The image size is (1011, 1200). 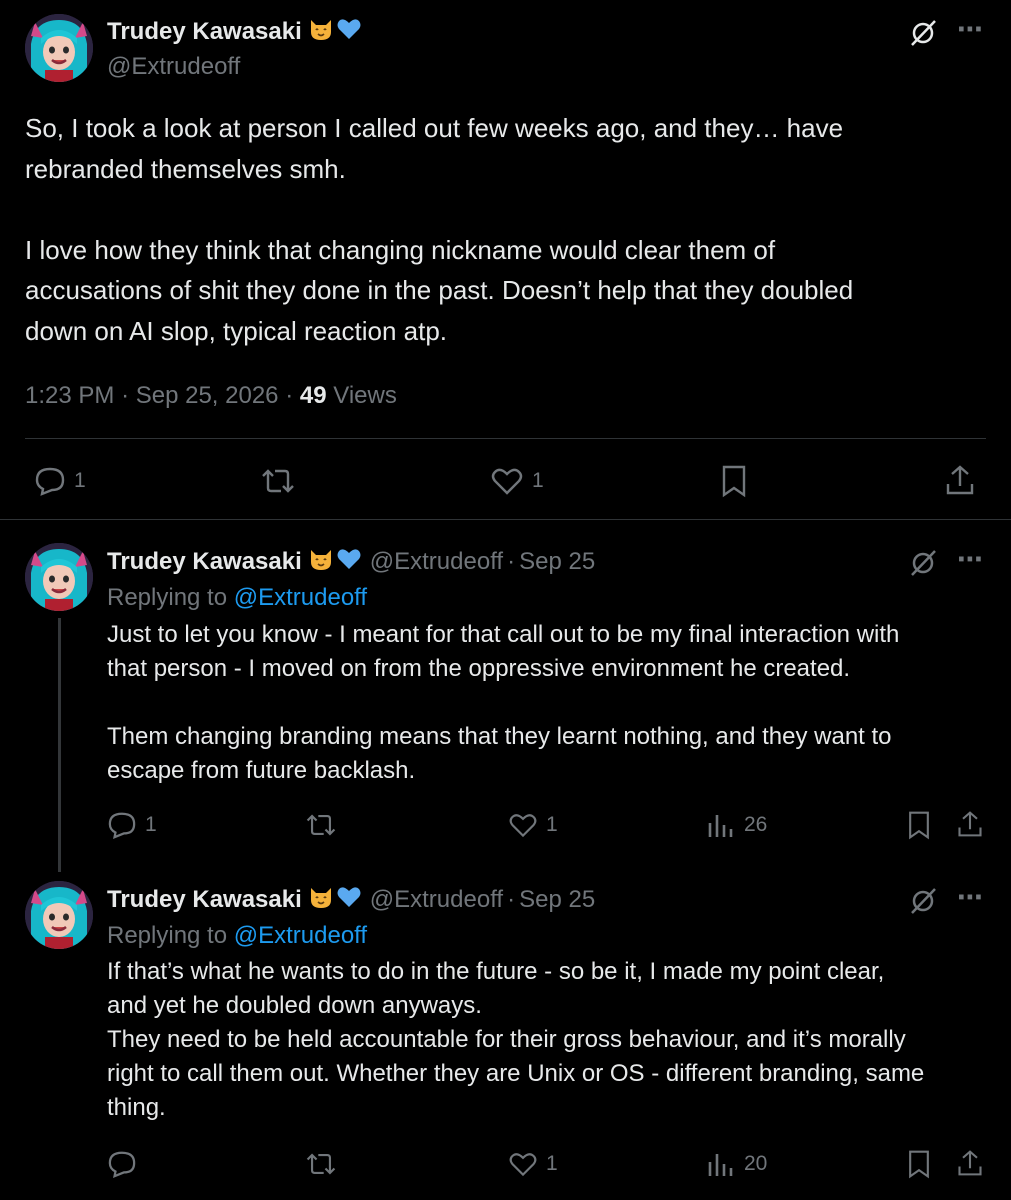 I want to click on post-meta: 1:23 PM · Sep 25, 2026 · 49 Views, so click(x=211, y=395).